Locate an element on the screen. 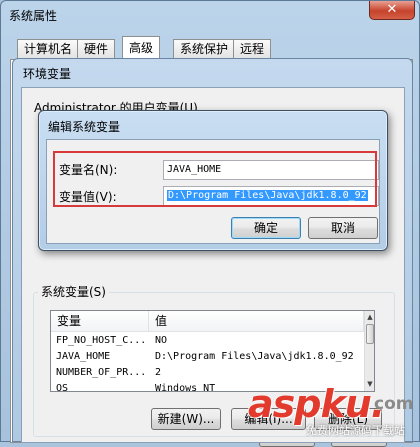 The image size is (420, 447). table-row: NUMBER_OF_PR... 2 is located at coordinates (207, 373).